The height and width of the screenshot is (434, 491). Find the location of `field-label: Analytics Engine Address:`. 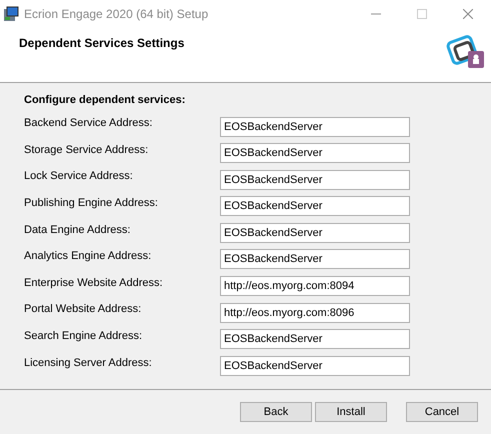

field-label: Analytics Engine Address: is located at coordinates (88, 256).